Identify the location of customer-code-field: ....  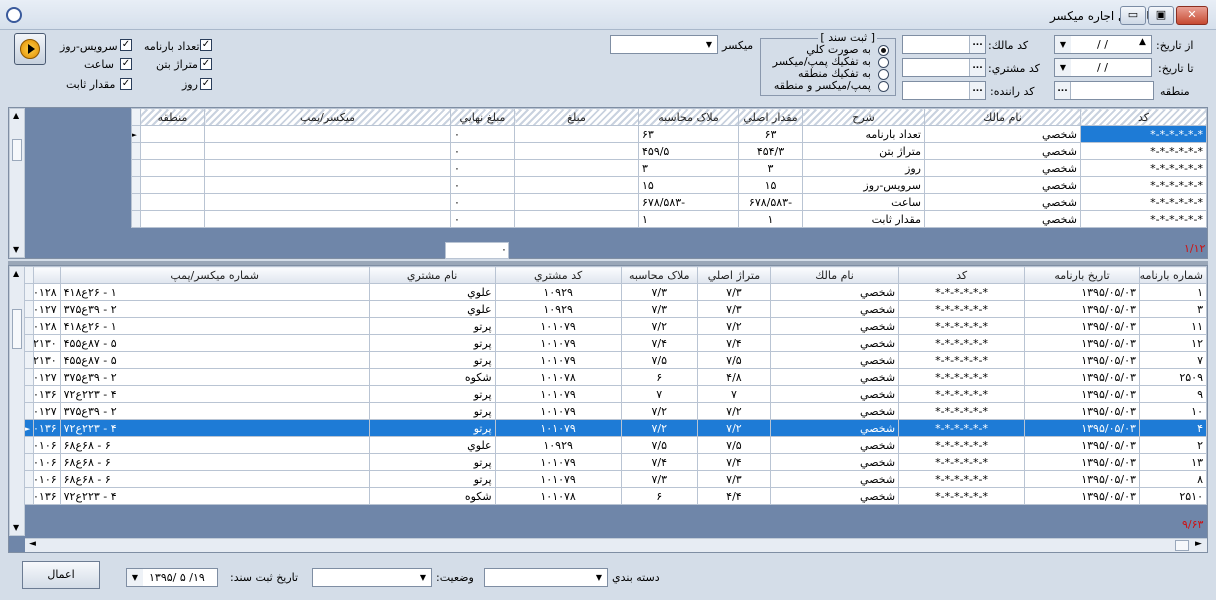
(944, 67).